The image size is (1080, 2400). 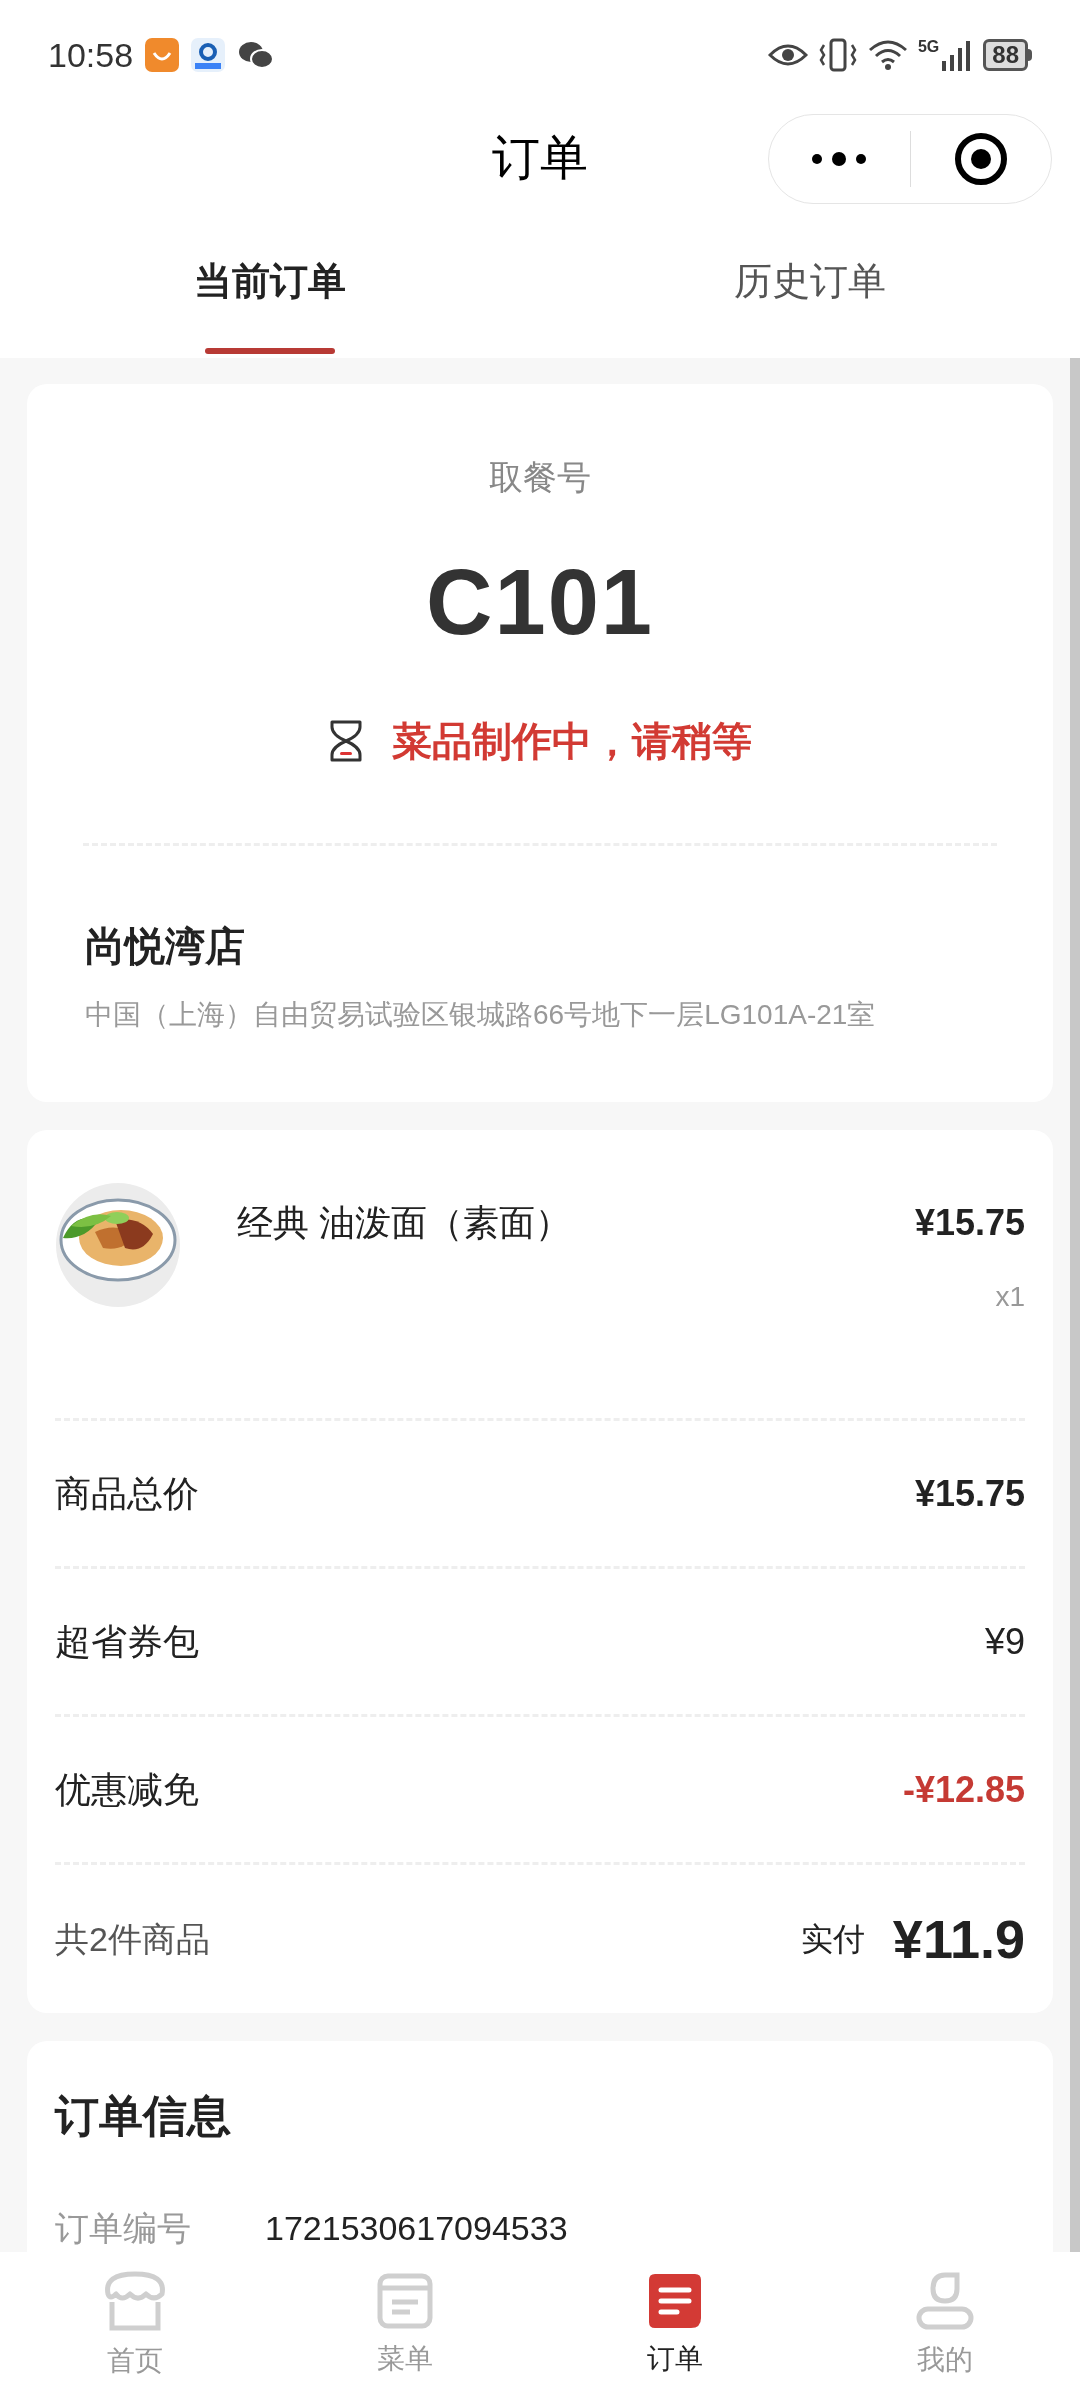 I want to click on nav-item: 订单, so click(x=675, y=2326).